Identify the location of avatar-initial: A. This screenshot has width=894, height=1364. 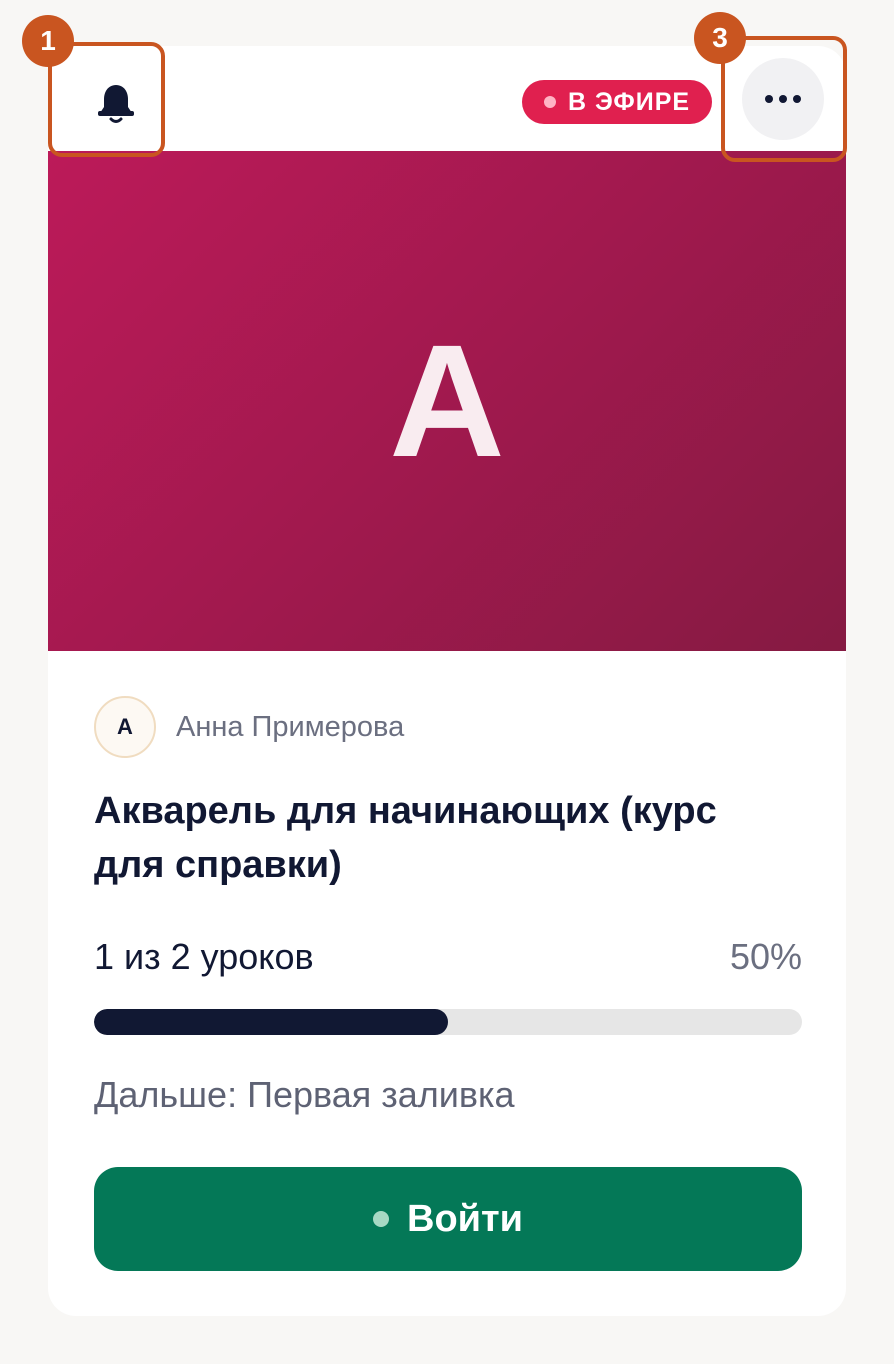
(125, 726).